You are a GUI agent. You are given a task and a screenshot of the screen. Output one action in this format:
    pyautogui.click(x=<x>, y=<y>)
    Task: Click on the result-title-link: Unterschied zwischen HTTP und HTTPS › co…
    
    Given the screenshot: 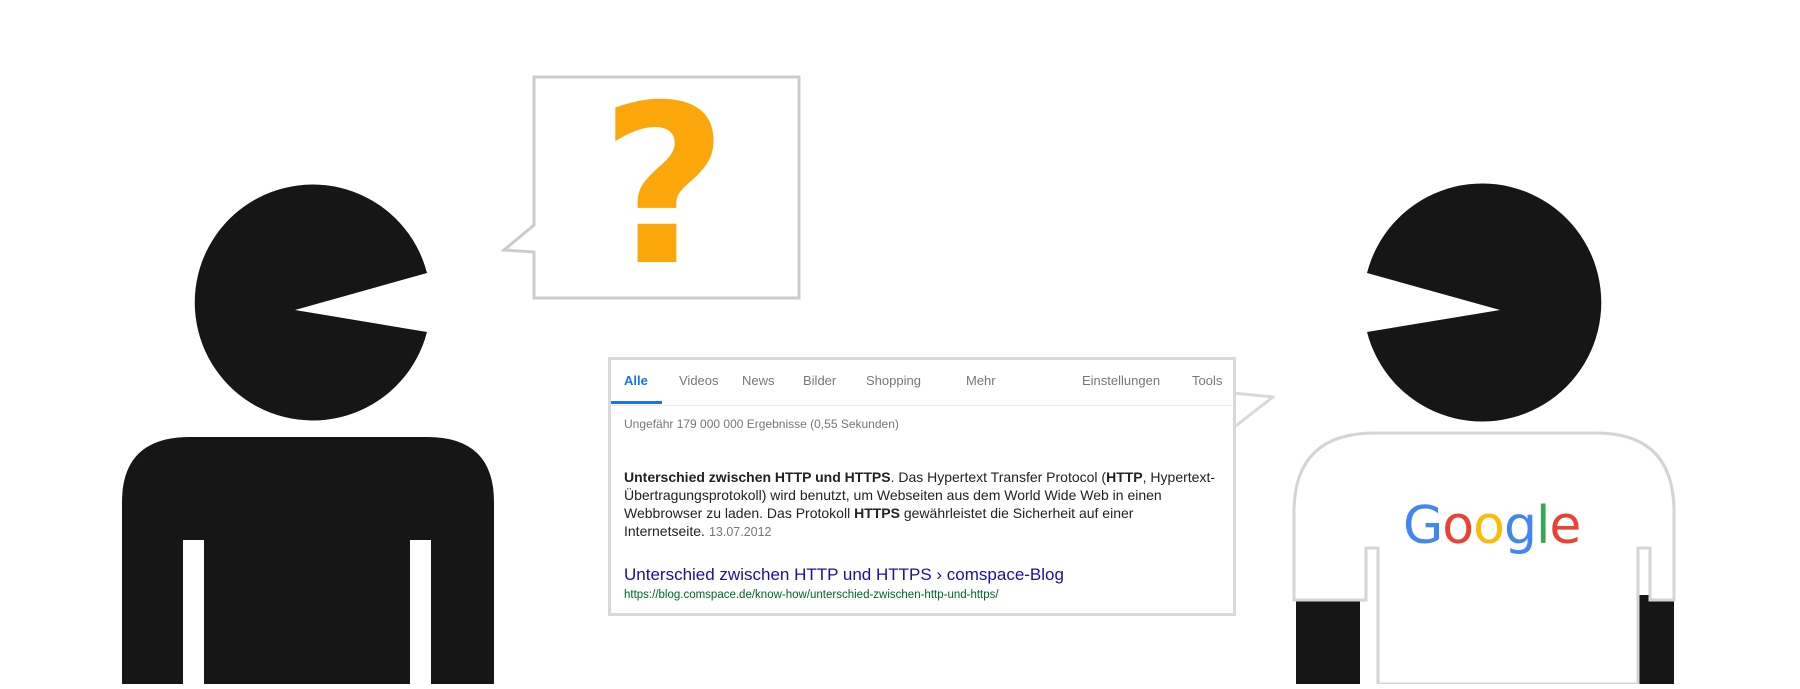 What is the action you would take?
    pyautogui.click(x=844, y=575)
    